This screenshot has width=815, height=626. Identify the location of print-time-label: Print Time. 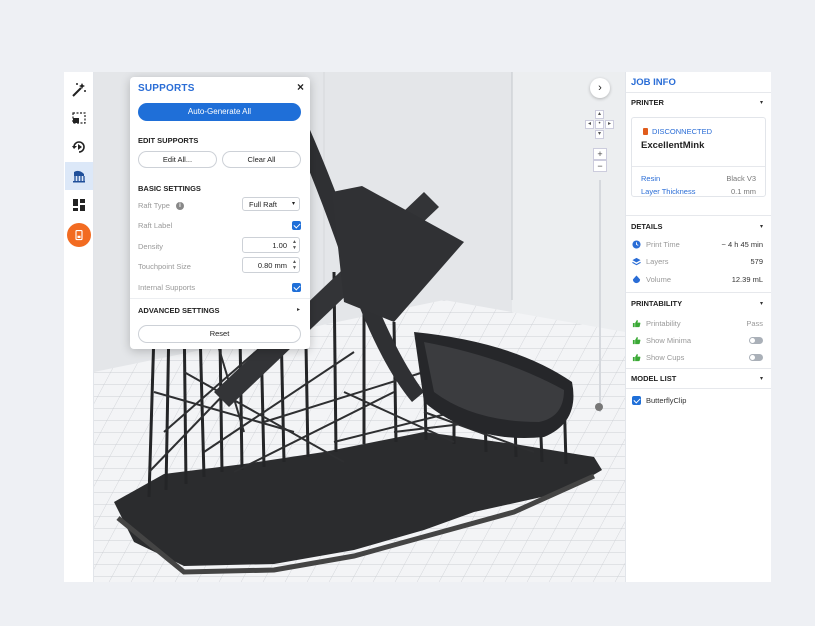
(663, 244).